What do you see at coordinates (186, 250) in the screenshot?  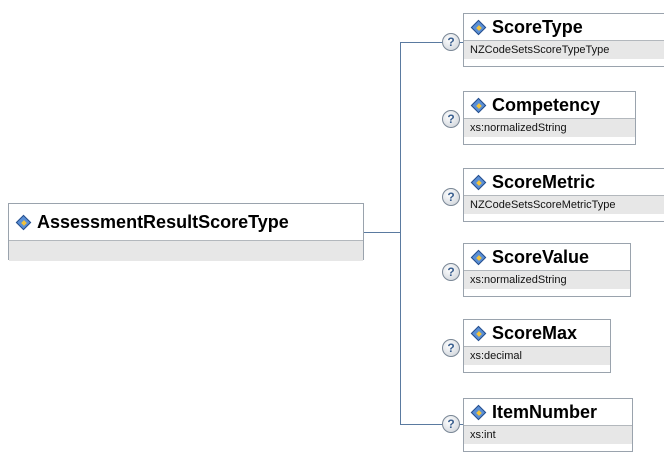 I see `element-type-band` at bounding box center [186, 250].